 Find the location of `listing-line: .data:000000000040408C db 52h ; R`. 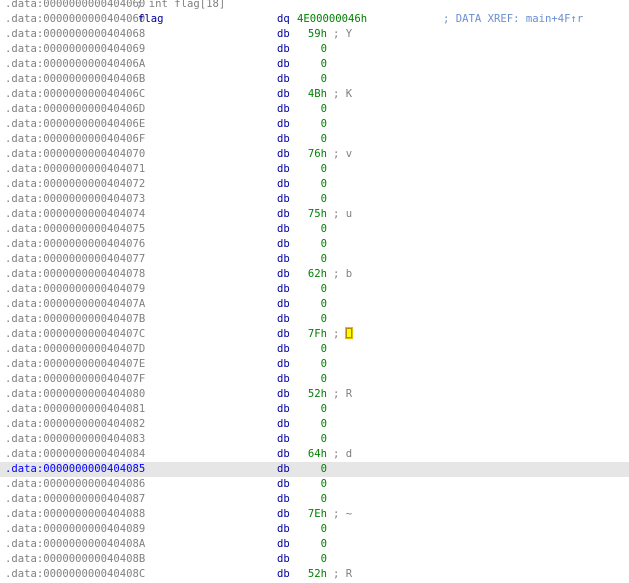

listing-line: .data:000000000040408C db 52h ; R is located at coordinates (314, 574).